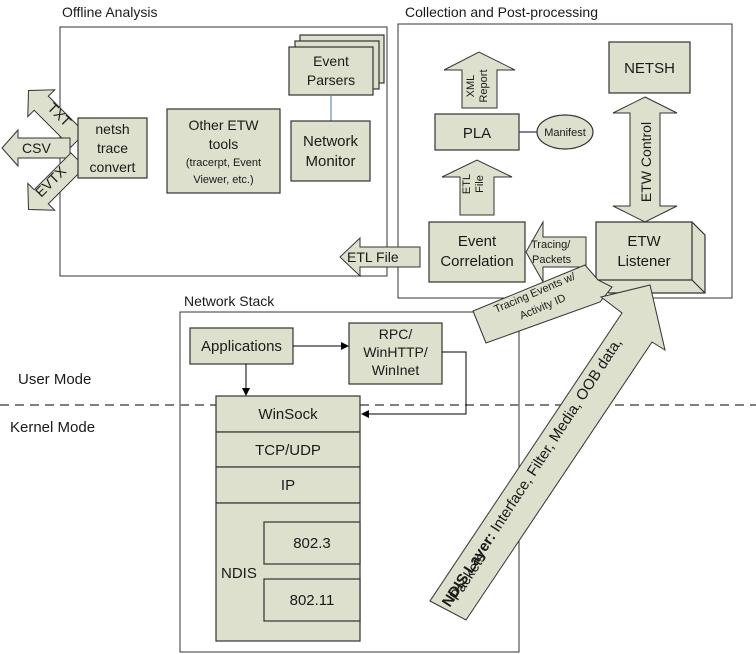  I want to click on pla-box: PLA, so click(477, 132).